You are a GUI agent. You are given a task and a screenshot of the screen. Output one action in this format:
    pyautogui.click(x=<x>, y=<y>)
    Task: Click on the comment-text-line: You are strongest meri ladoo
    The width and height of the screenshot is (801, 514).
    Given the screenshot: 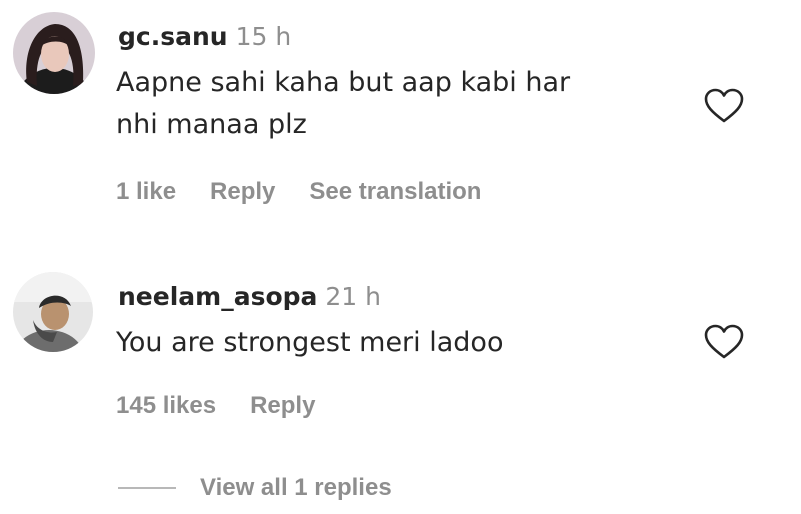 What is the action you would take?
    pyautogui.click(x=310, y=342)
    